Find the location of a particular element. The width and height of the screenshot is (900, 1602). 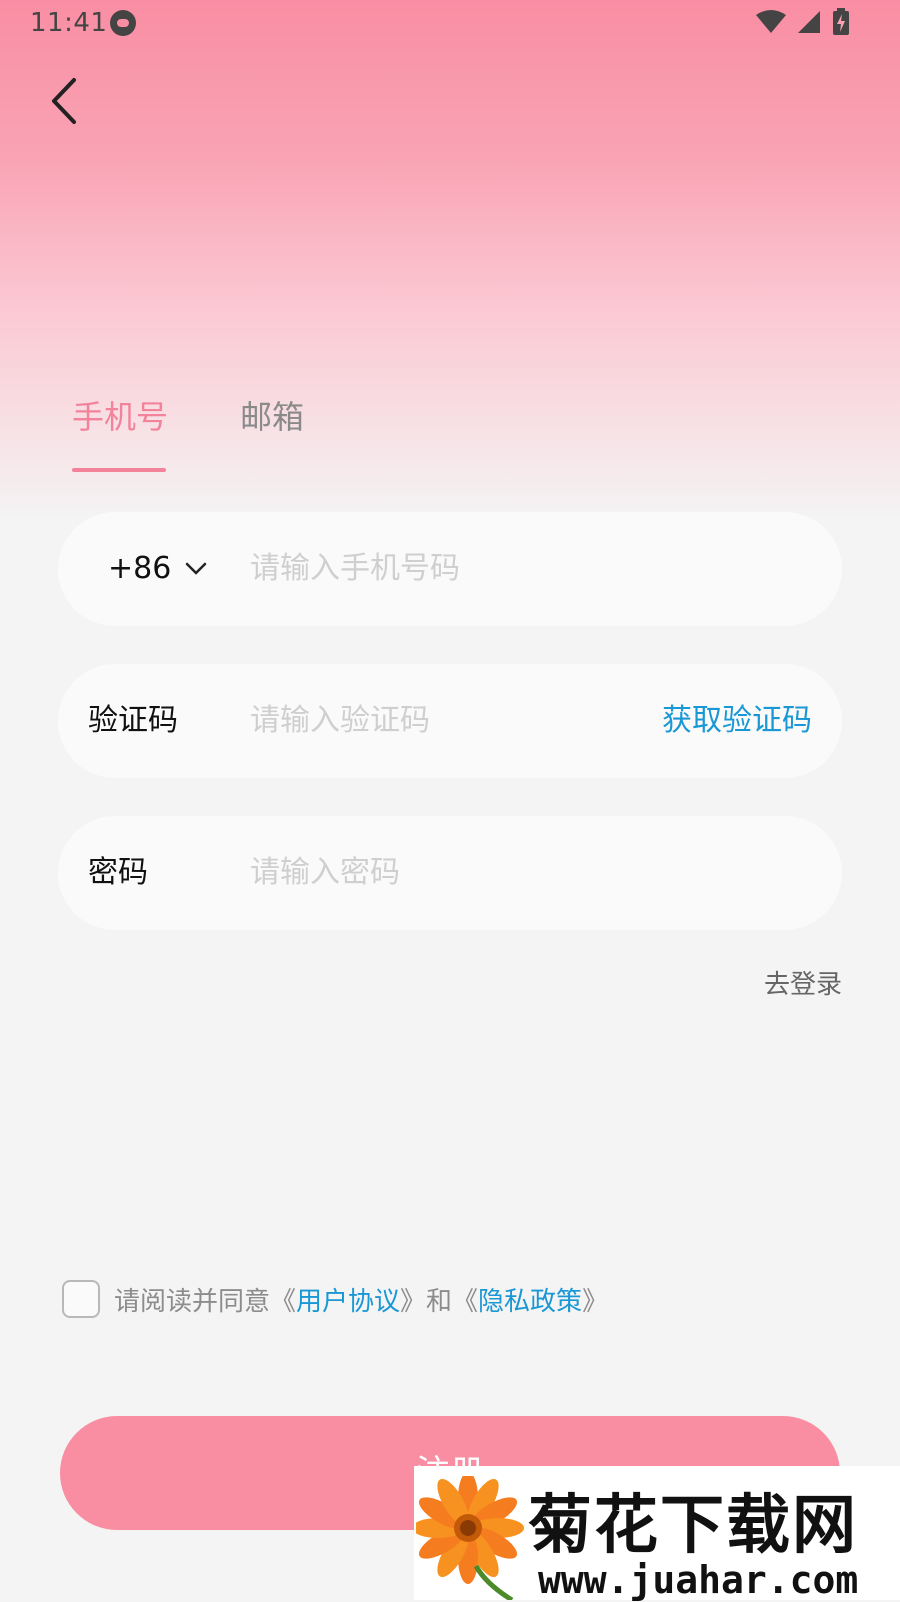

country-code: +86 is located at coordinates (140, 568).